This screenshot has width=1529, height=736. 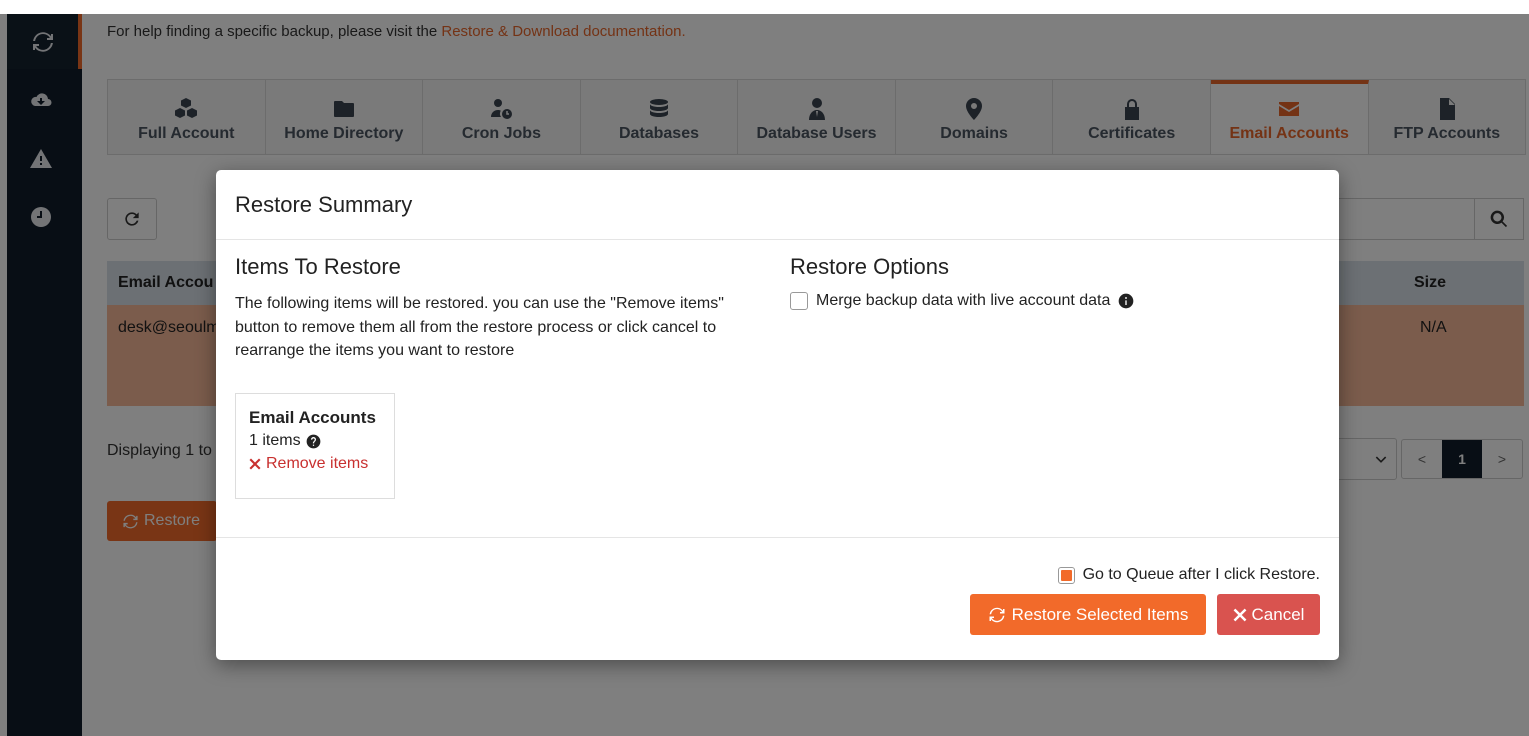 What do you see at coordinates (799, 301) in the screenshot?
I see `merge-checkbox` at bounding box center [799, 301].